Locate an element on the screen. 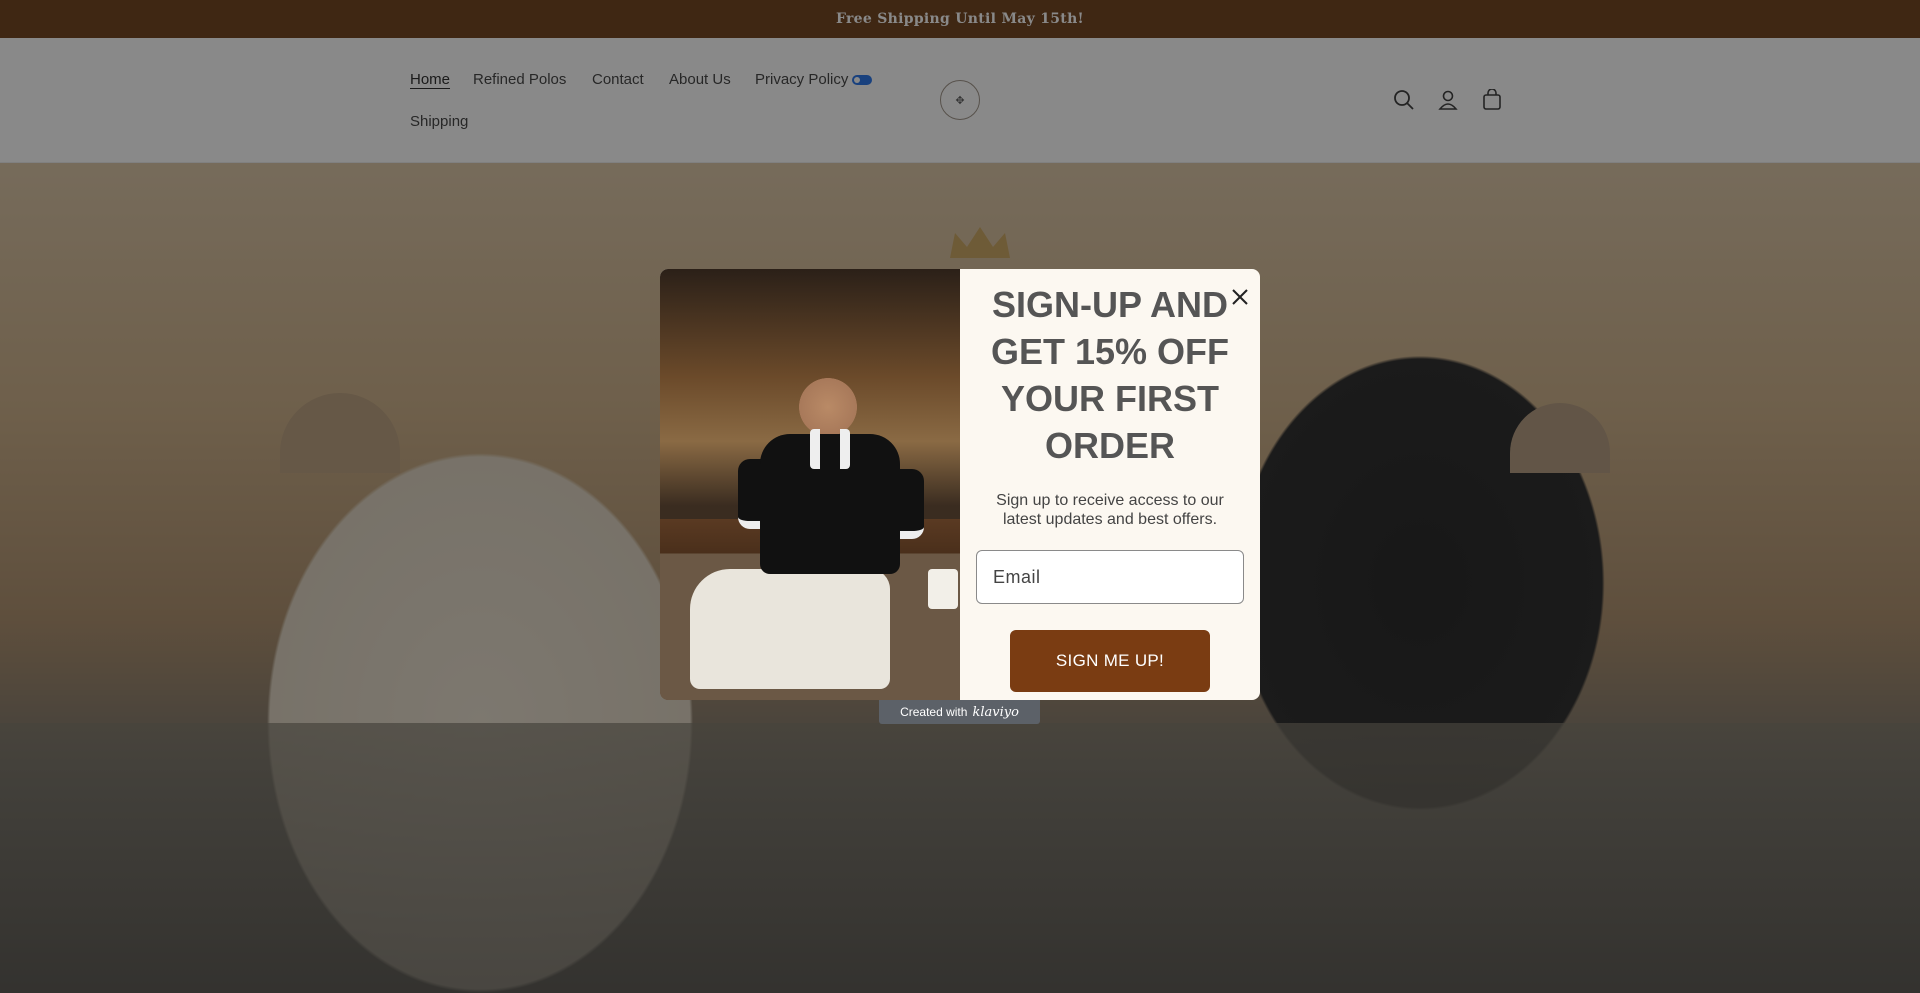 The image size is (1920, 993). email-field is located at coordinates (1110, 577).